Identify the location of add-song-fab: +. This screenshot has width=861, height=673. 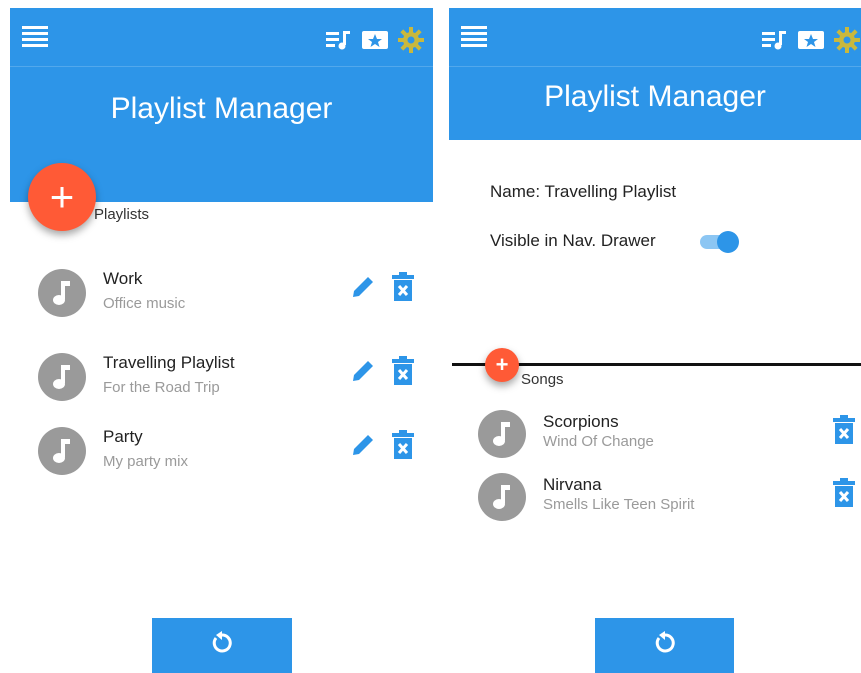
(502, 365).